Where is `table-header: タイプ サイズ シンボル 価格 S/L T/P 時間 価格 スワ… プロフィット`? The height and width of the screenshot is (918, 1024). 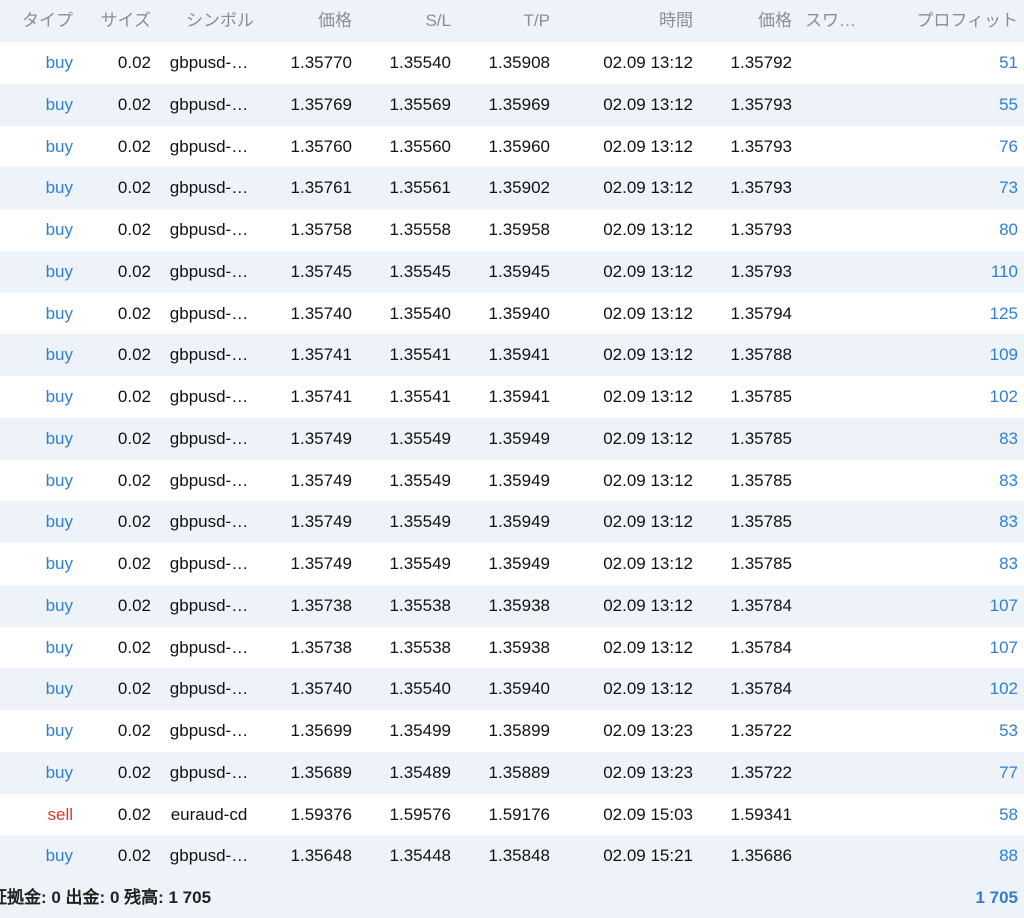 table-header: タイプ サイズ シンボル 価格 S/L T/P 時間 価格 スワ… プロフィット is located at coordinates (512, 21).